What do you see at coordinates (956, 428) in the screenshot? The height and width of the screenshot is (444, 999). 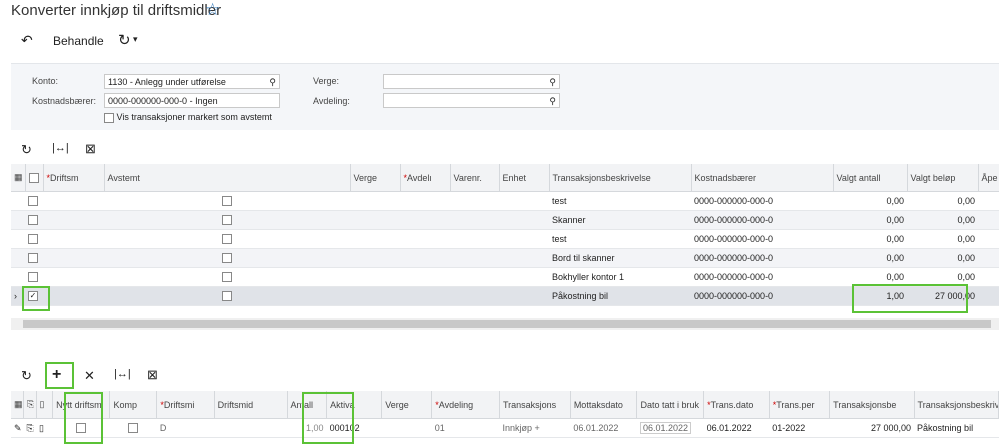 I see `cell-trans-beskr: Påkostning bil` at bounding box center [956, 428].